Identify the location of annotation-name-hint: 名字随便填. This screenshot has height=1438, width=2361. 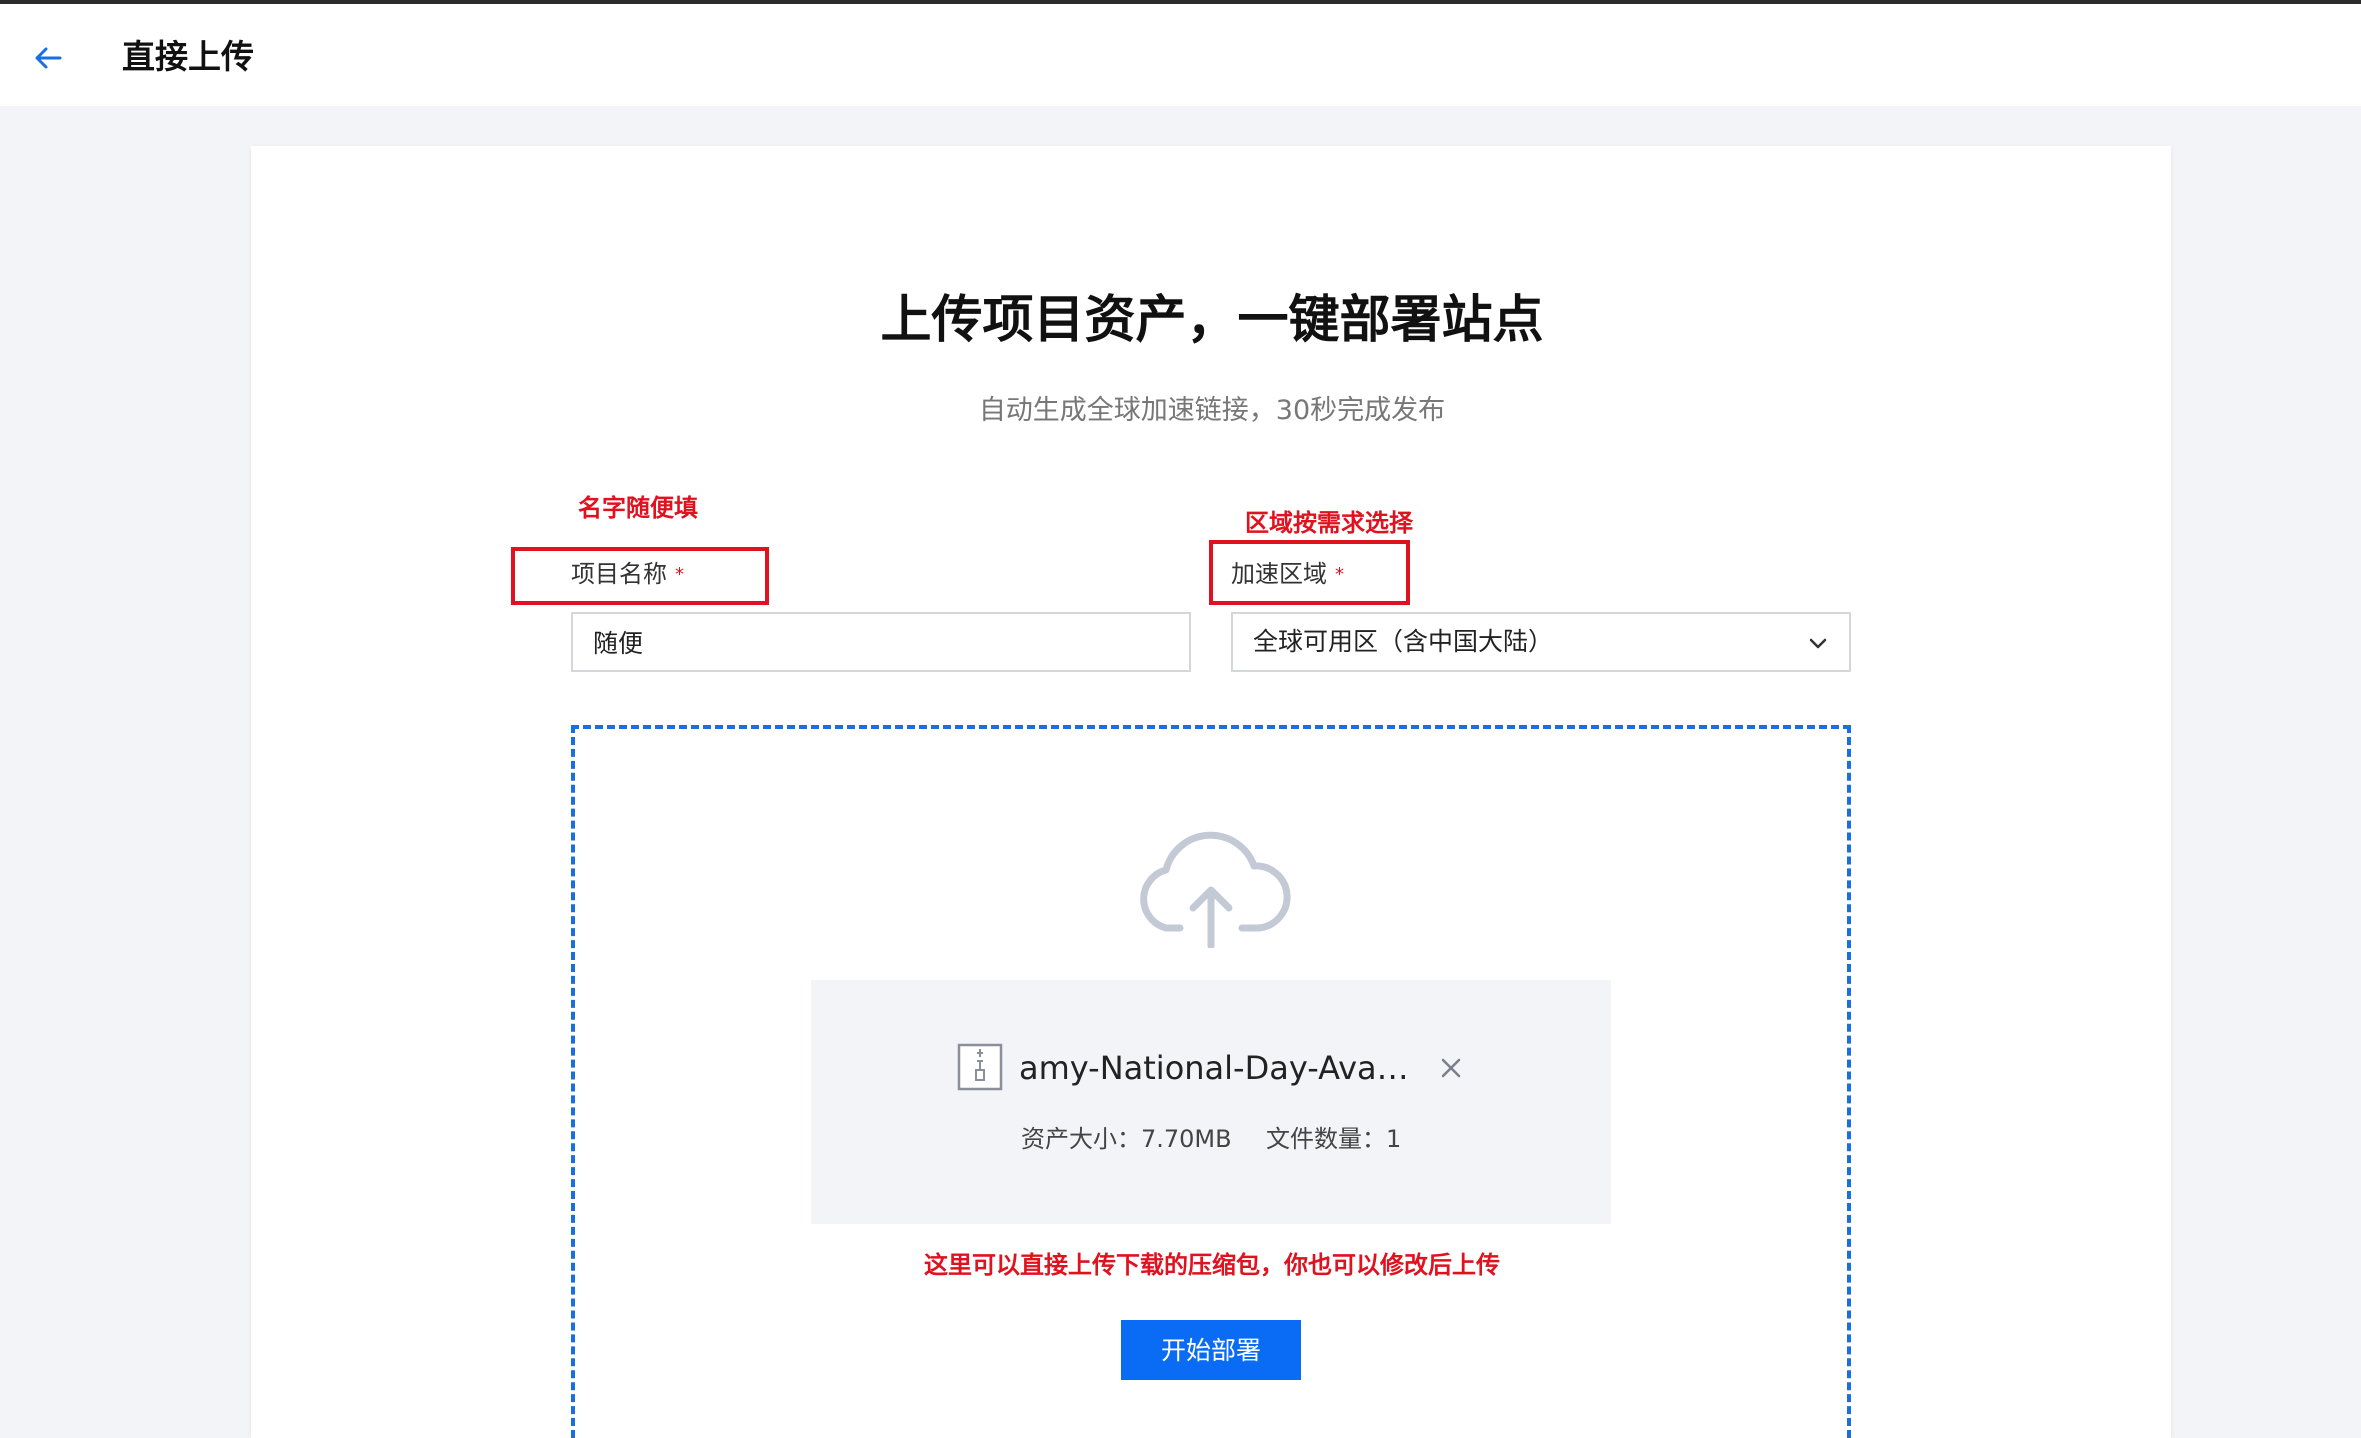
(638, 508).